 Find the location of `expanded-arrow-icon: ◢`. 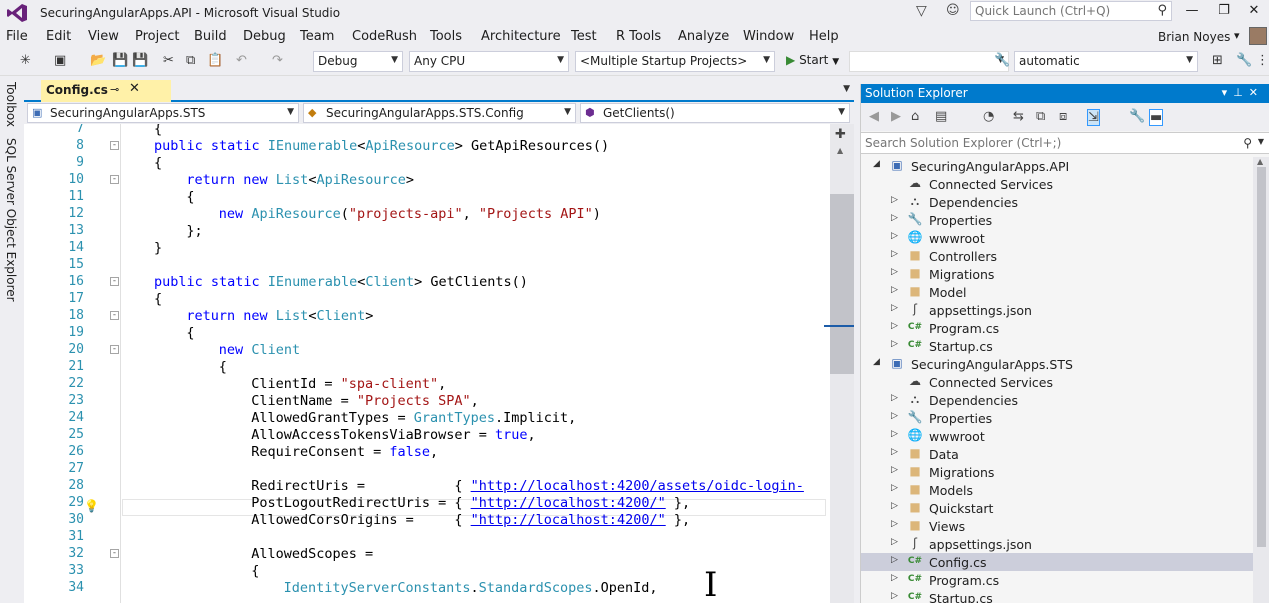

expanded-arrow-icon: ◢ is located at coordinates (878, 362).